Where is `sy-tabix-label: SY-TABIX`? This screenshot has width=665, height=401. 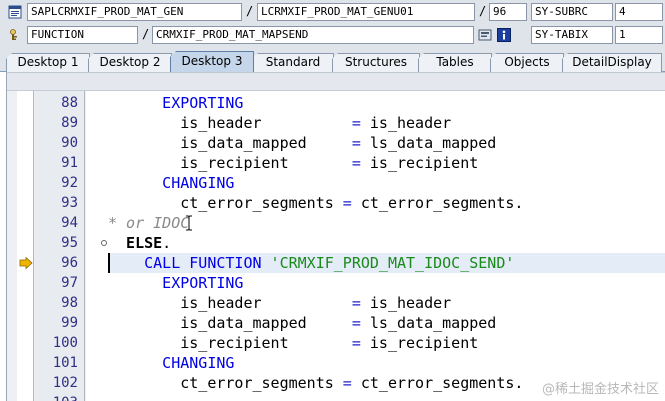 sy-tabix-label: SY-TABIX is located at coordinates (572, 35).